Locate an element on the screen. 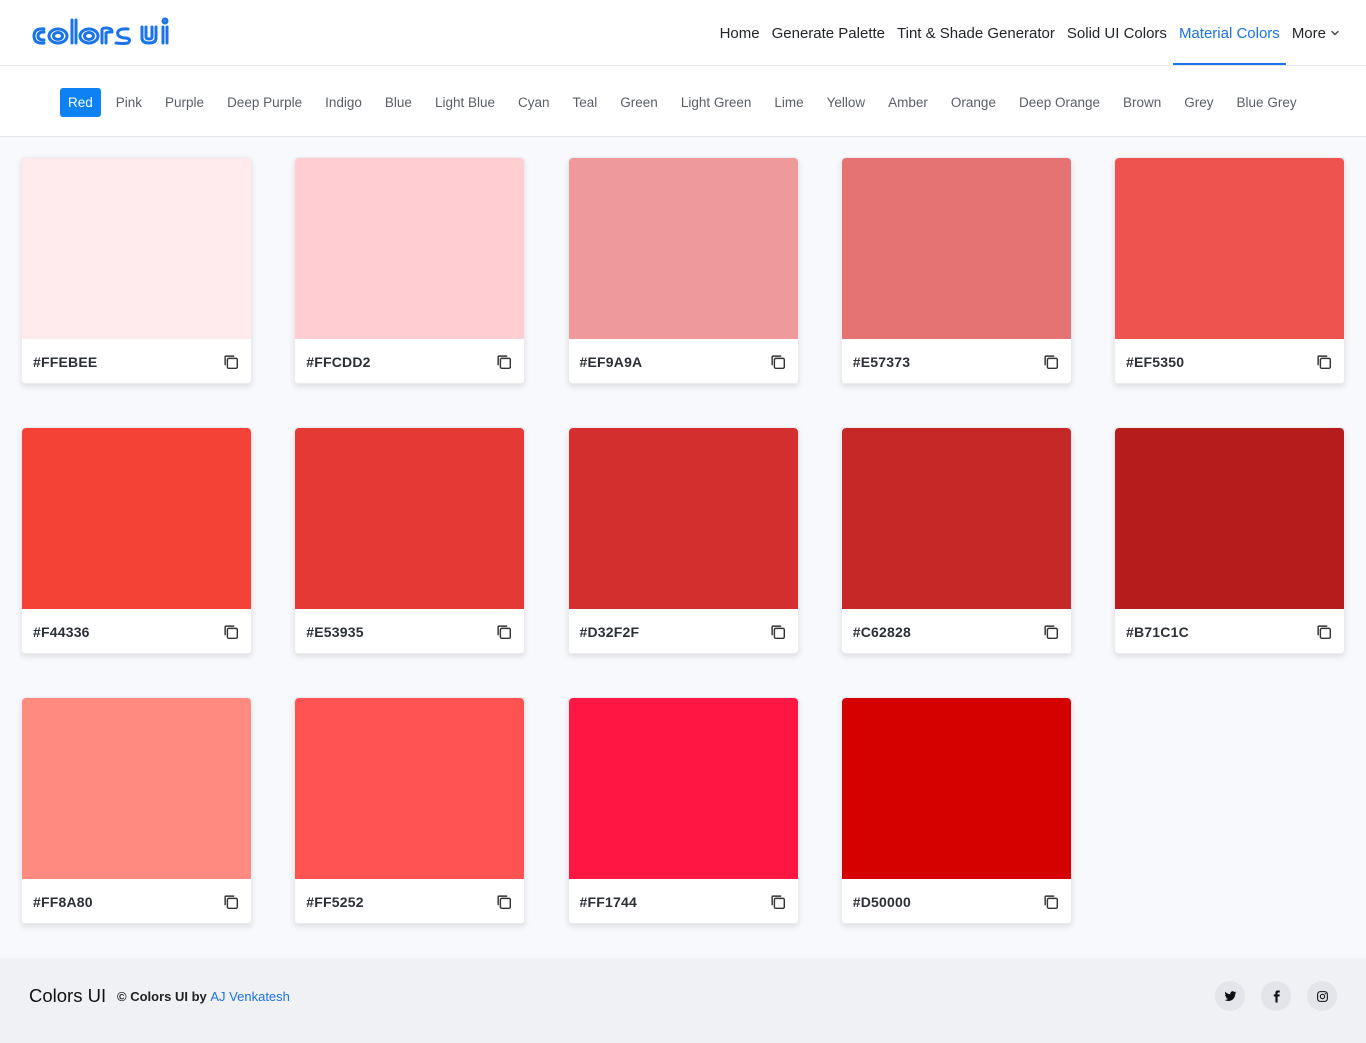 This screenshot has height=1043, width=1366. card-footer: #F44336 is located at coordinates (136, 631).